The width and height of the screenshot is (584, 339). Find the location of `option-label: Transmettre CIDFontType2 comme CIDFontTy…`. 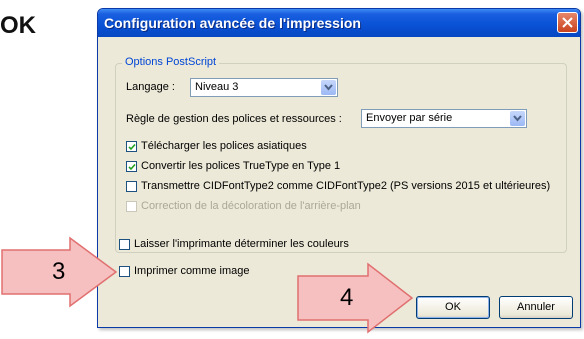

option-label: Transmettre CIDFontType2 comme CIDFontTy… is located at coordinates (346, 186).